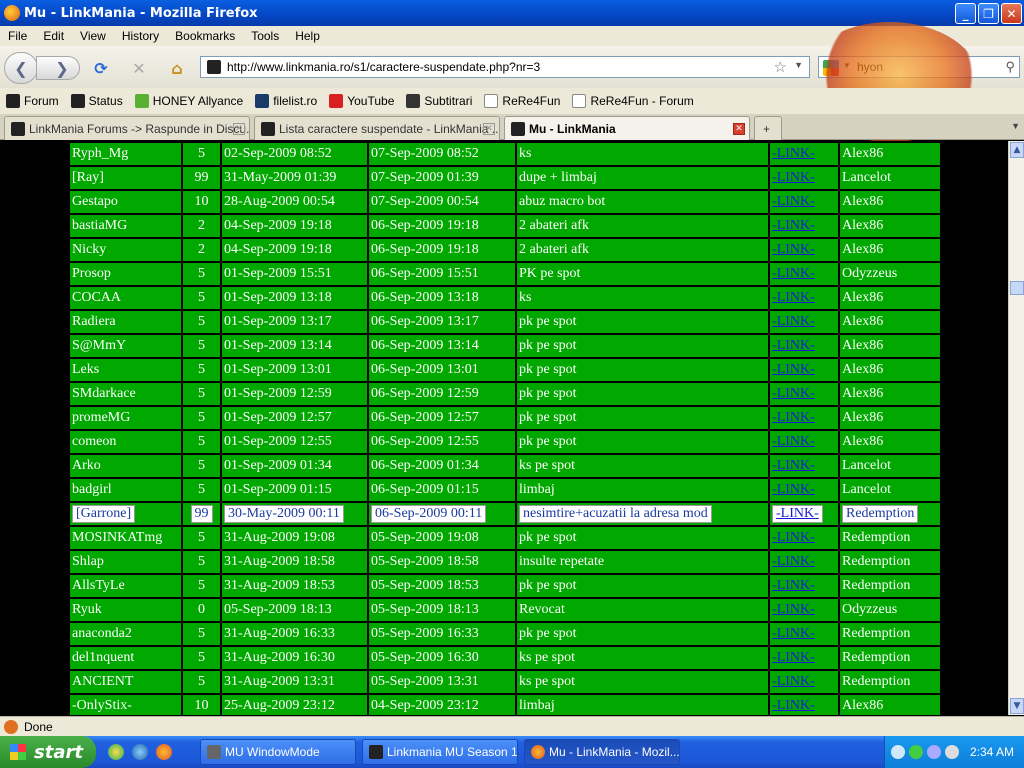 The image size is (1024, 768). What do you see at coordinates (21, 68) in the screenshot?
I see `back-button: ❮` at bounding box center [21, 68].